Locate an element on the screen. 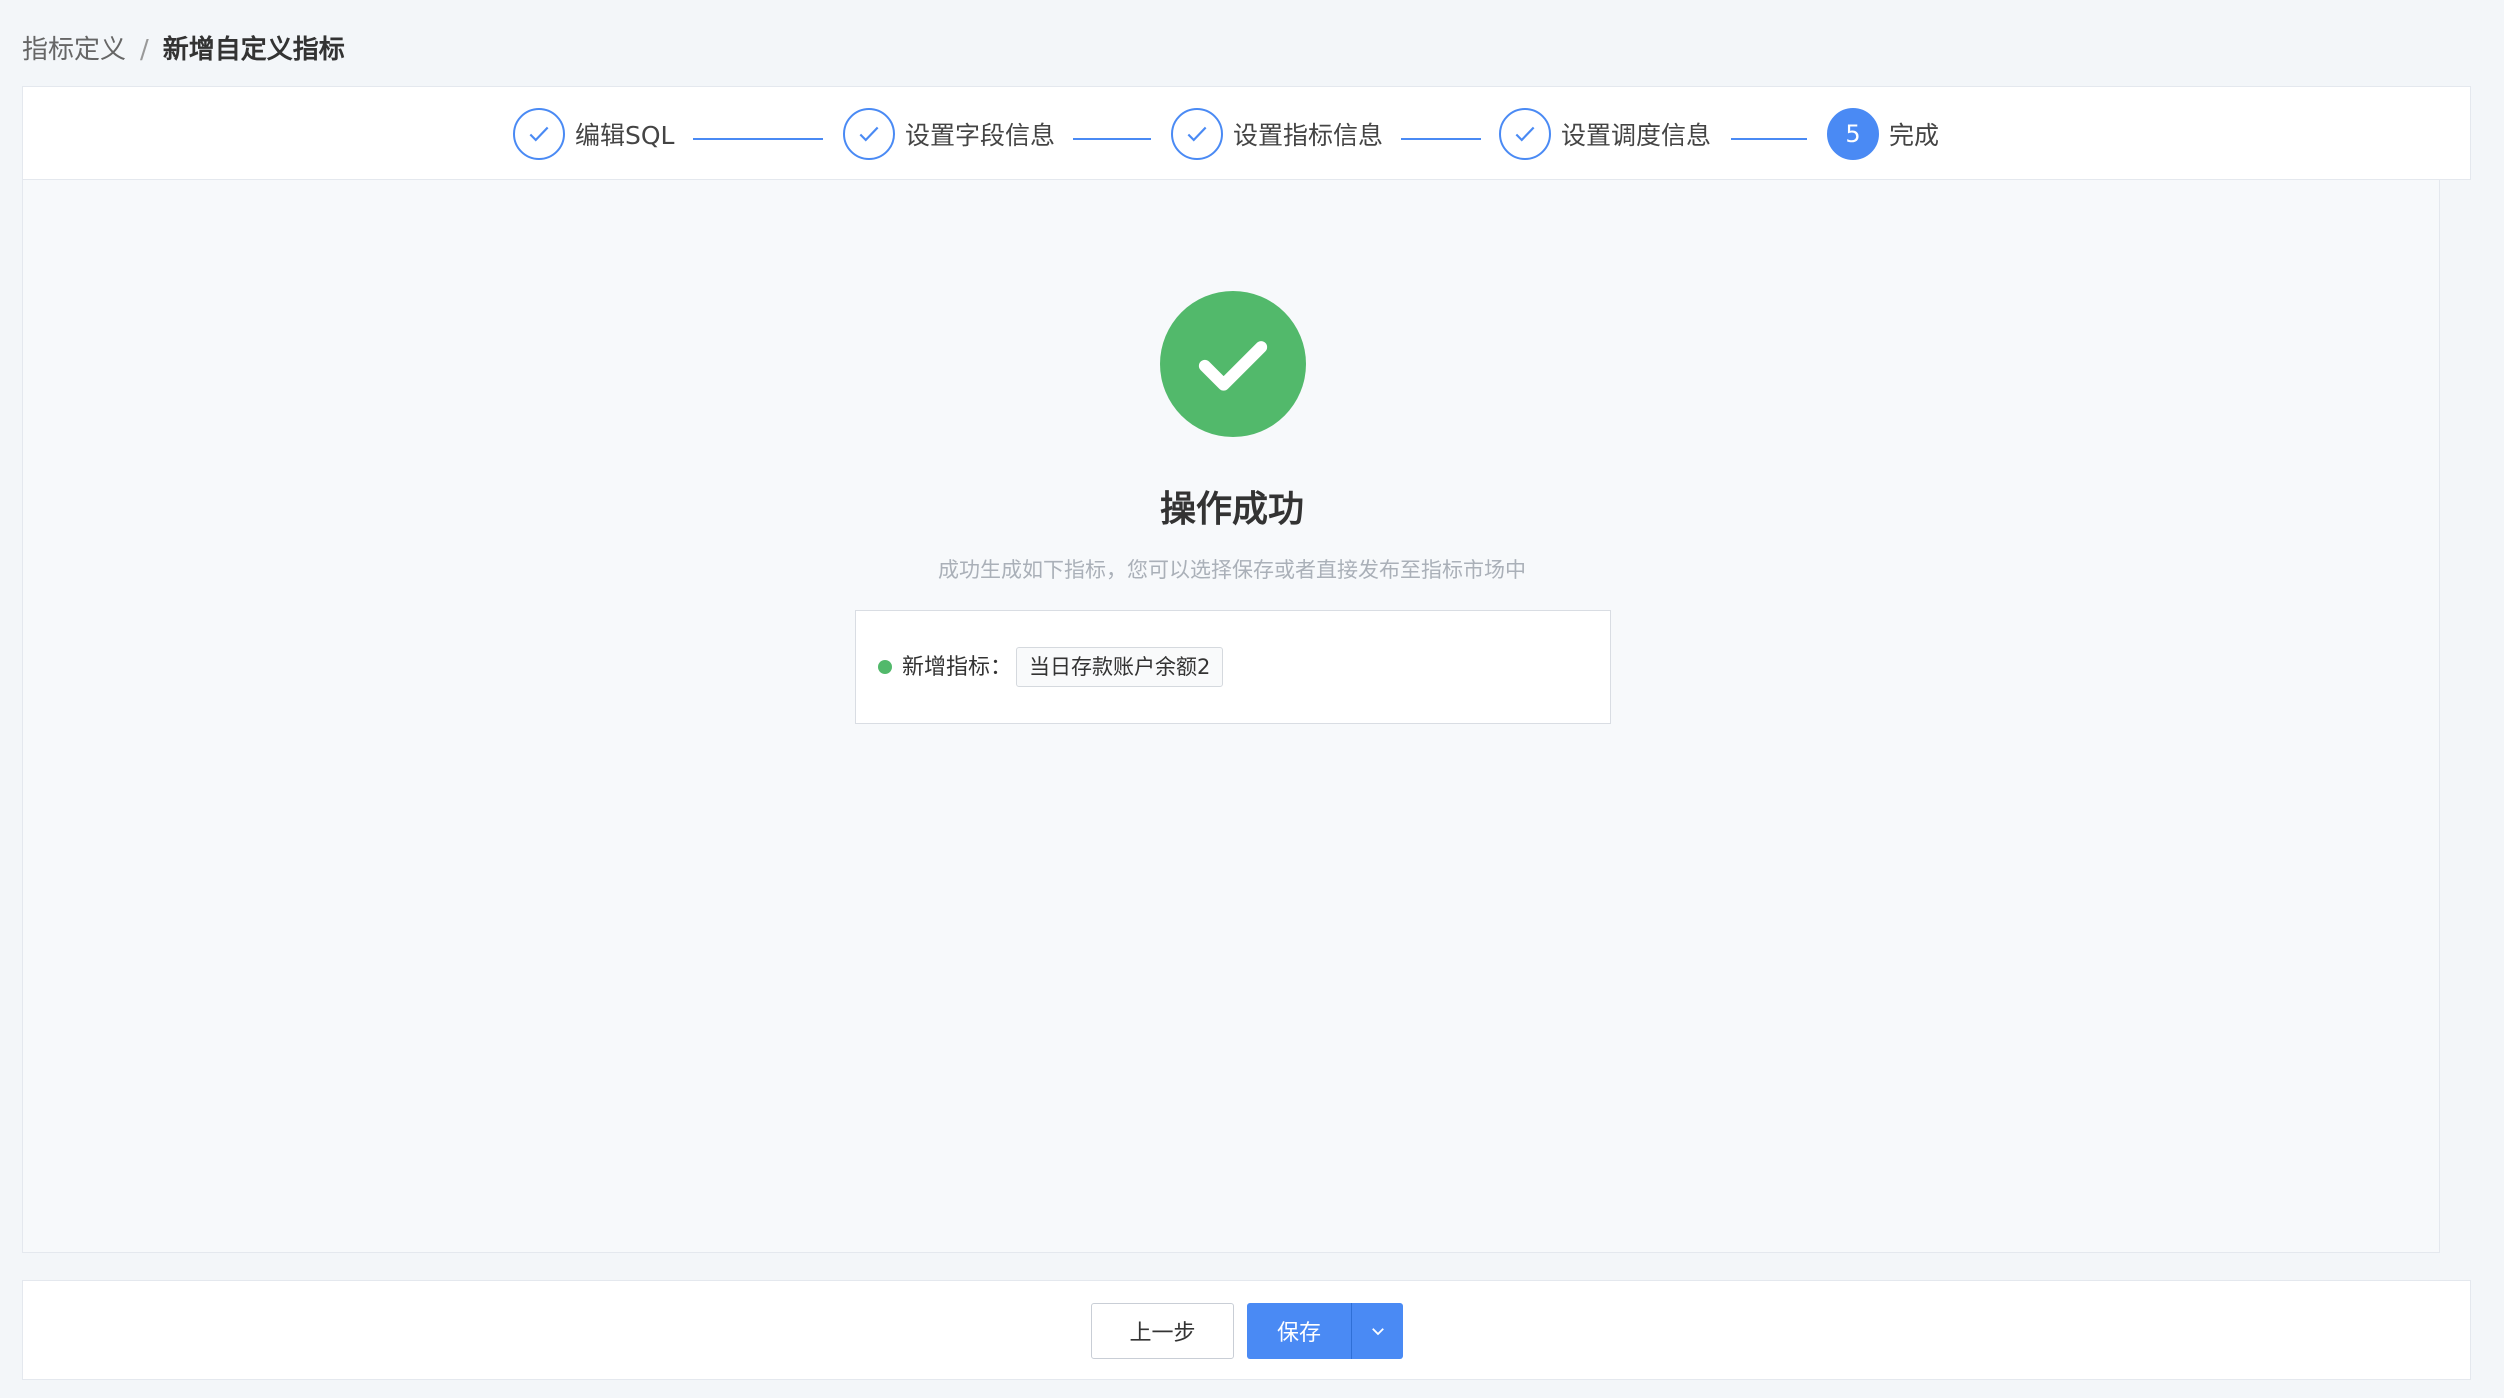 Image resolution: width=2504 pixels, height=1398 pixels. step-field-info: 设置字段信息 is located at coordinates (949, 134).